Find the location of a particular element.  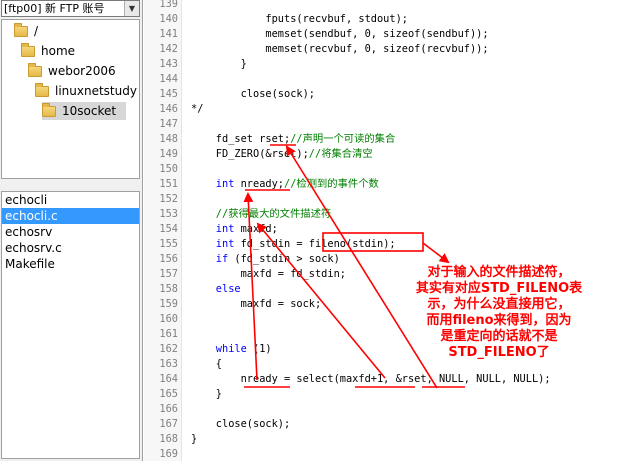

code-line: memset(recvbuf, 0, sizeof(recvbuf)); is located at coordinates (340, 49).